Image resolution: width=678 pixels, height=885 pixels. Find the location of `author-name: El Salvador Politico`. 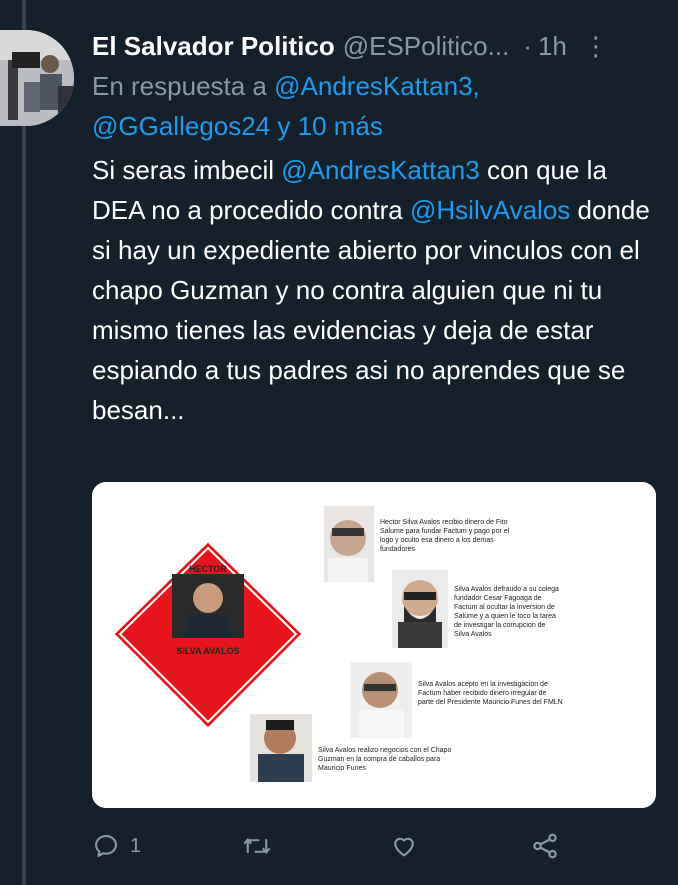

author-name: El Salvador Politico is located at coordinates (213, 46).